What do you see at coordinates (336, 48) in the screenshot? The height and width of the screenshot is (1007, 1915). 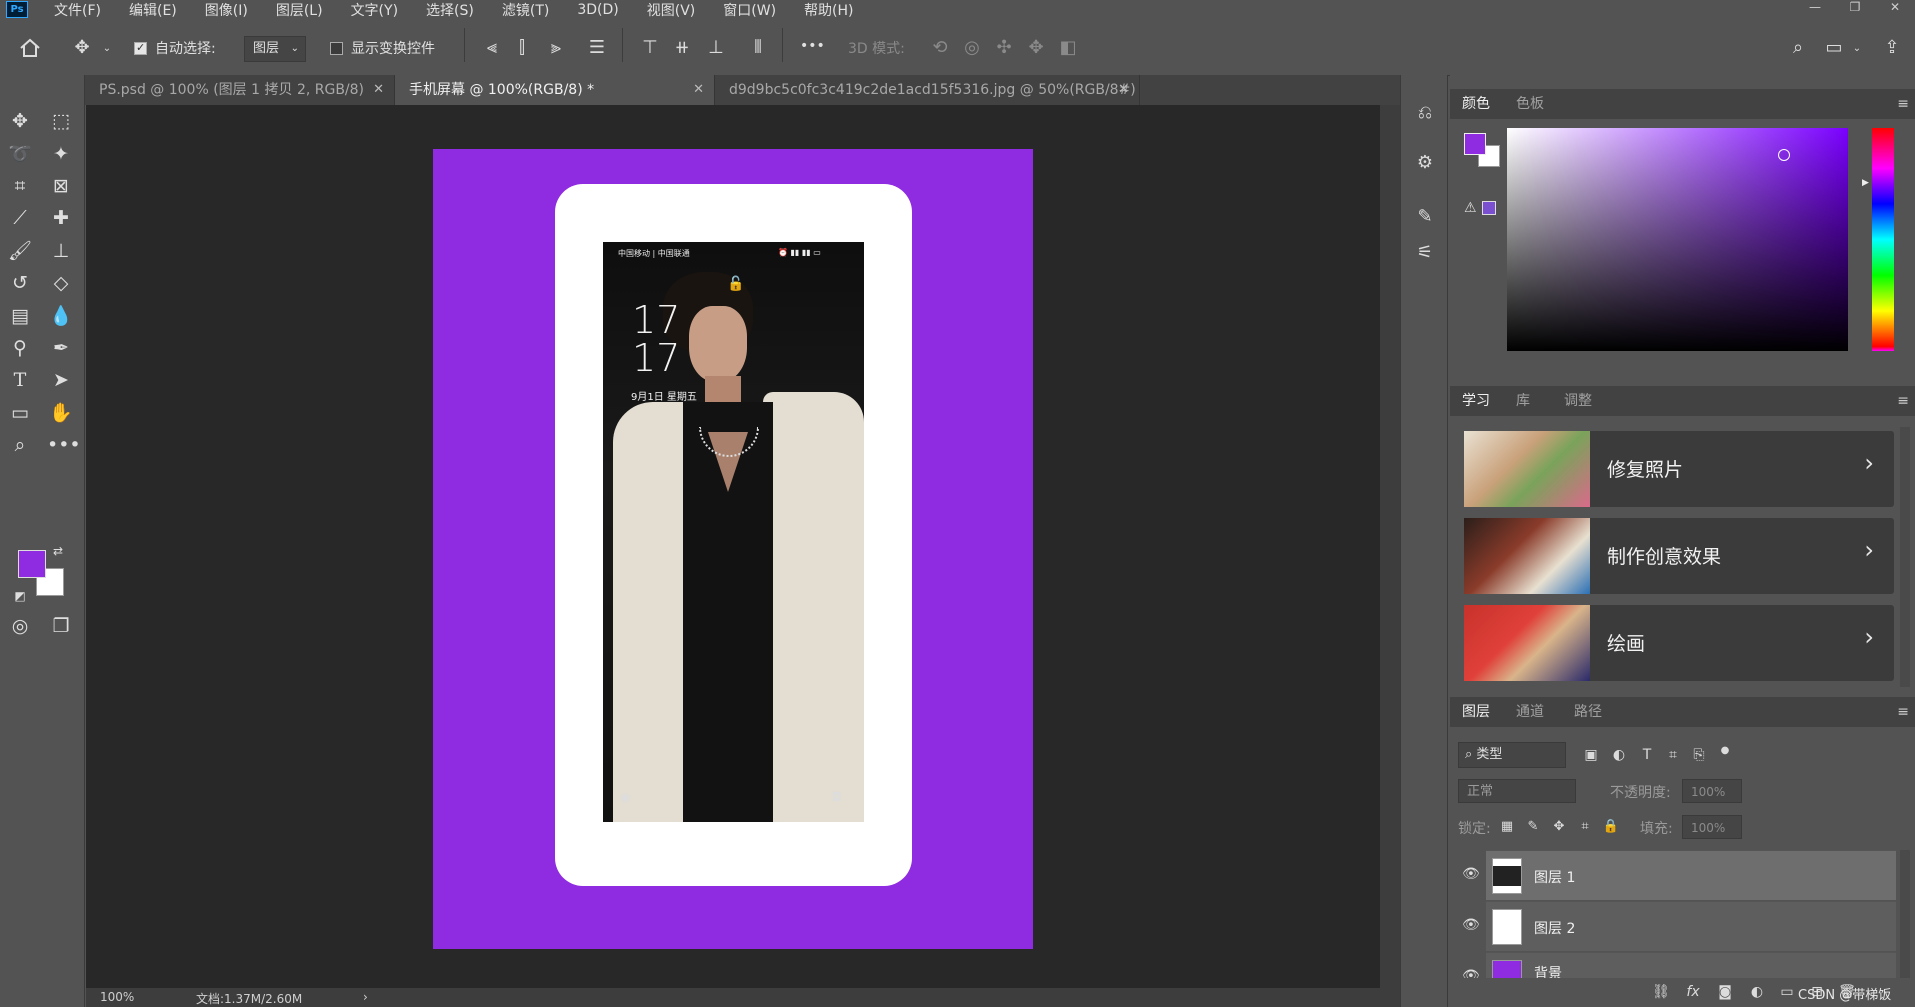 I see `show-transform-checkbox` at bounding box center [336, 48].